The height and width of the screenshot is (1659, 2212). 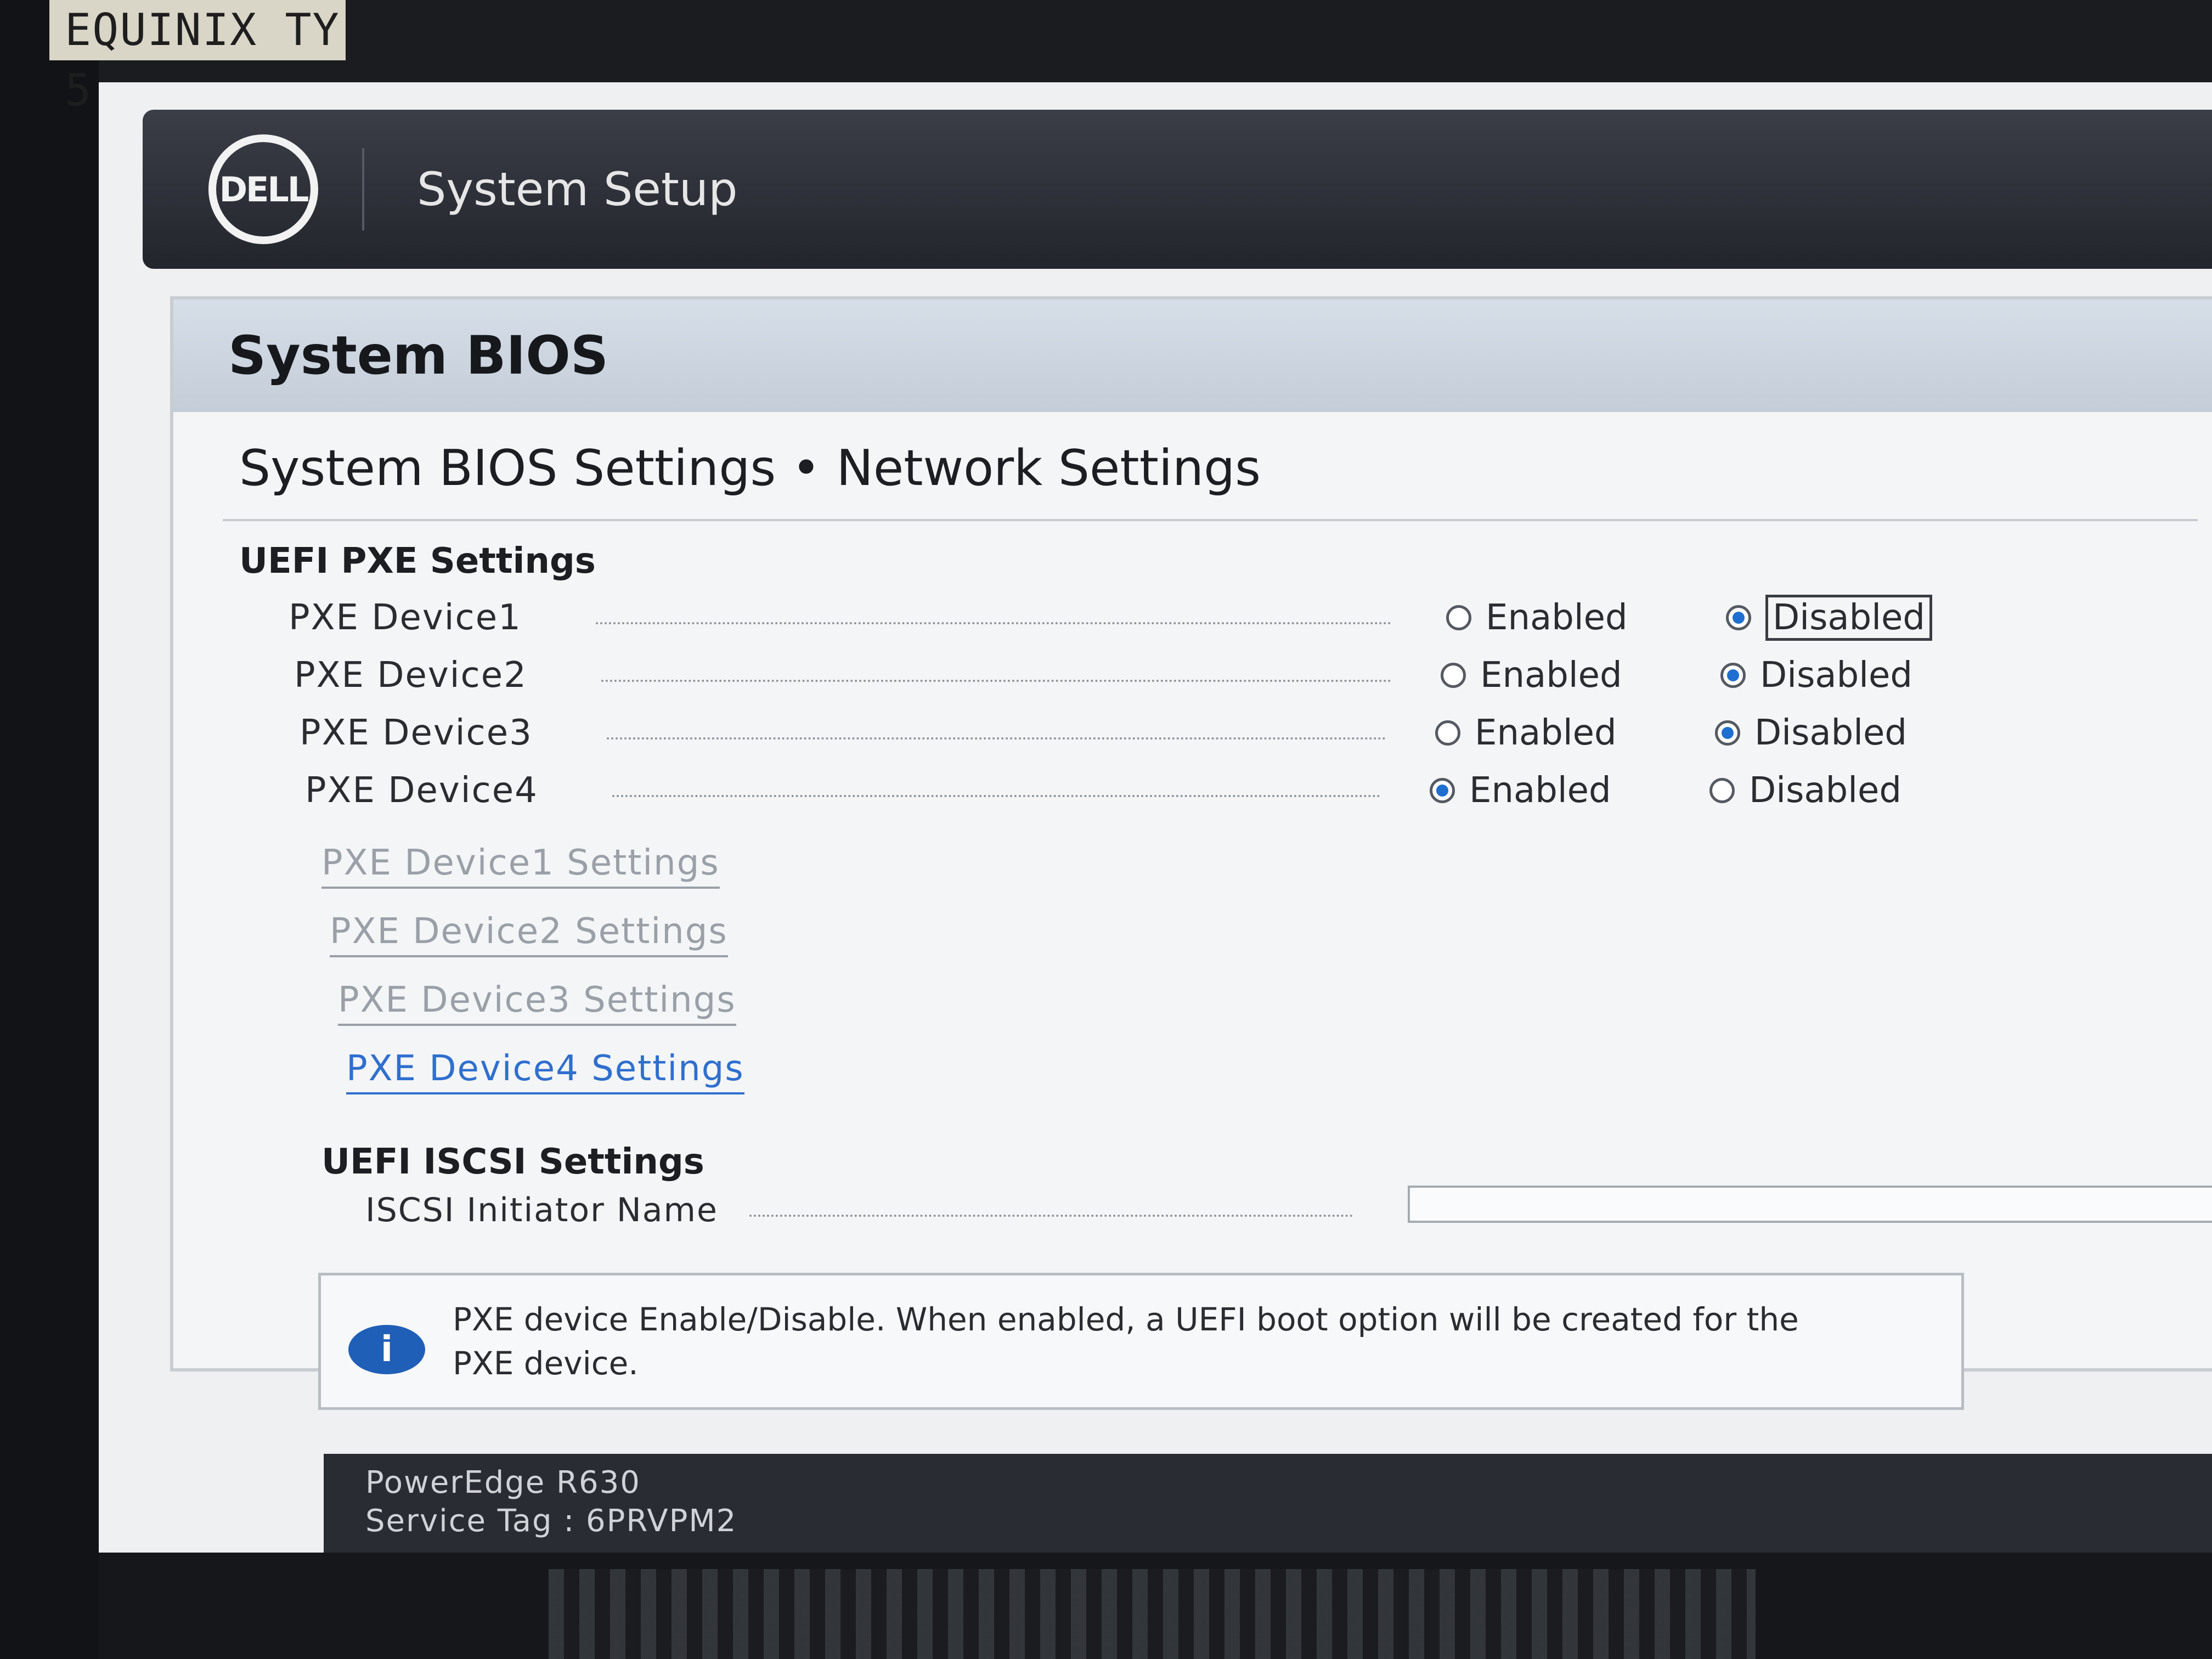 What do you see at coordinates (1211, 520) in the screenshot?
I see `header-divider` at bounding box center [1211, 520].